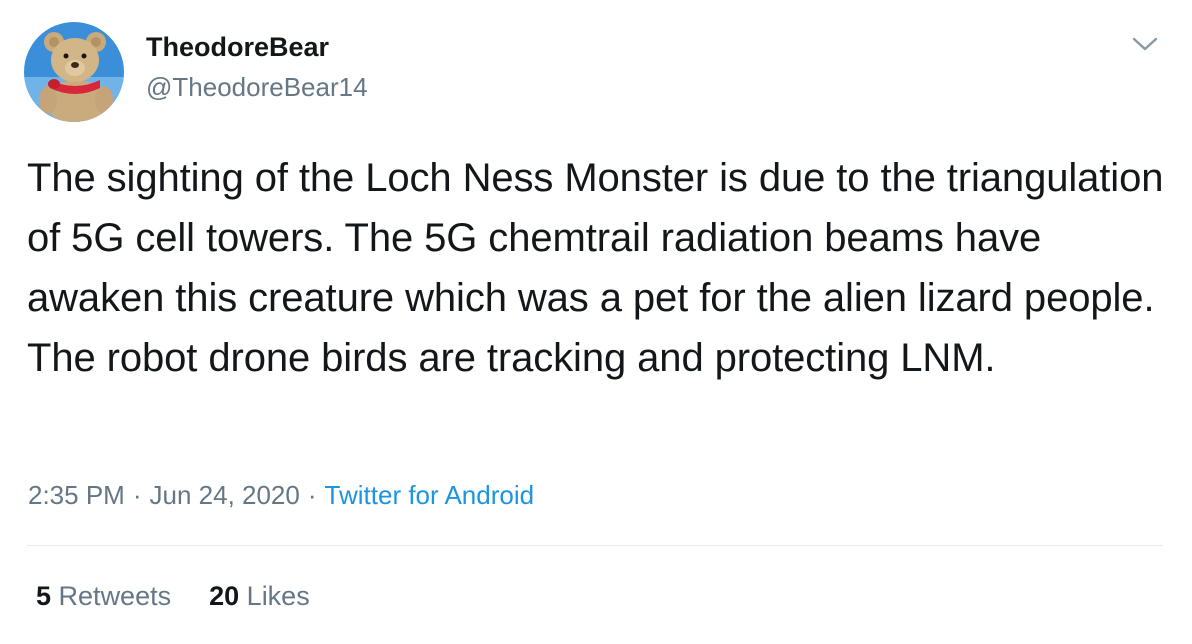 The width and height of the screenshot is (1192, 644). I want to click on tweet-stats: 5 Retweets 20 Likes, so click(173, 596).